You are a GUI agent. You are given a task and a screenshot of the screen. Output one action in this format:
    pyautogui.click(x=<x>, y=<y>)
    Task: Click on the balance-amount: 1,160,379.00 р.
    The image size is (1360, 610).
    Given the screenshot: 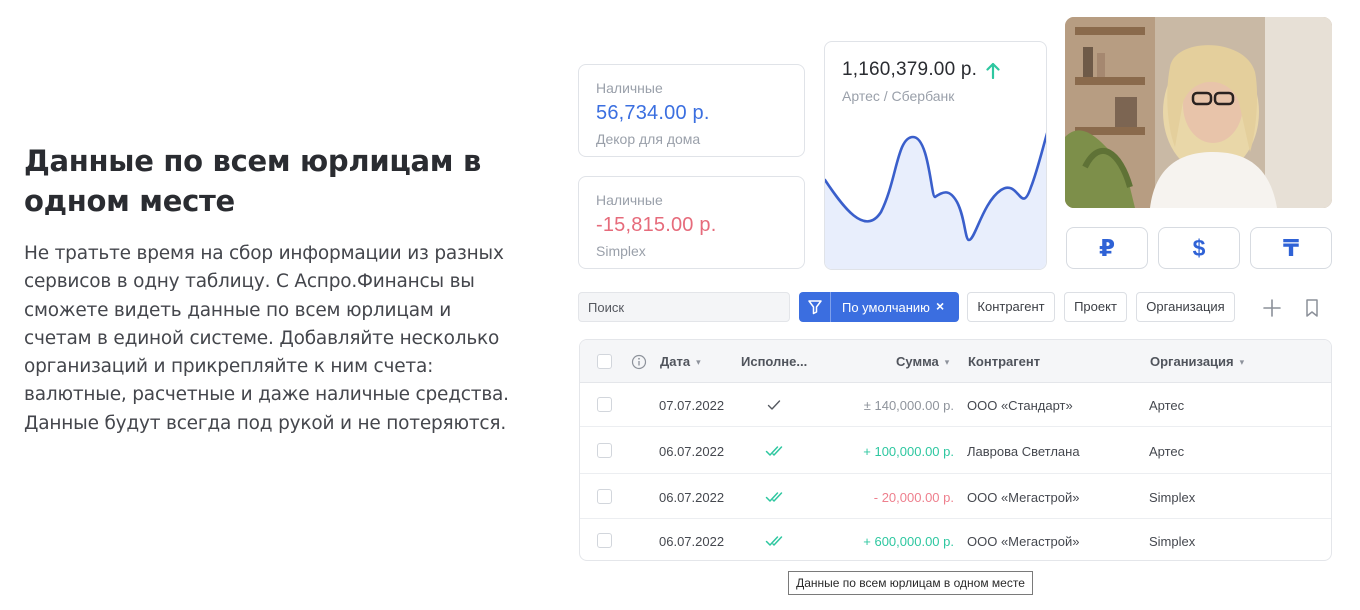 What is the action you would take?
    pyautogui.click(x=910, y=69)
    